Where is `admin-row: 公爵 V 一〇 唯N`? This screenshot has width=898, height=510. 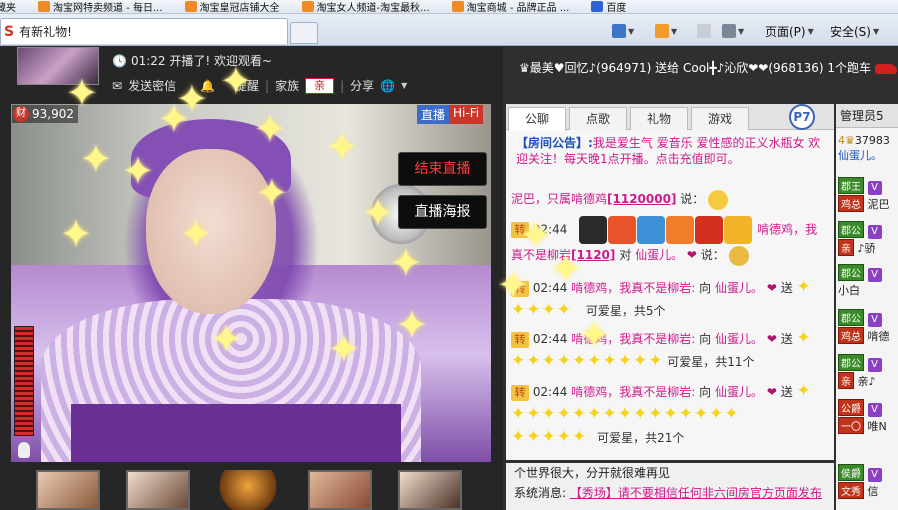
admin-row: 公爵 V 一〇 唯N is located at coordinates (862, 416).